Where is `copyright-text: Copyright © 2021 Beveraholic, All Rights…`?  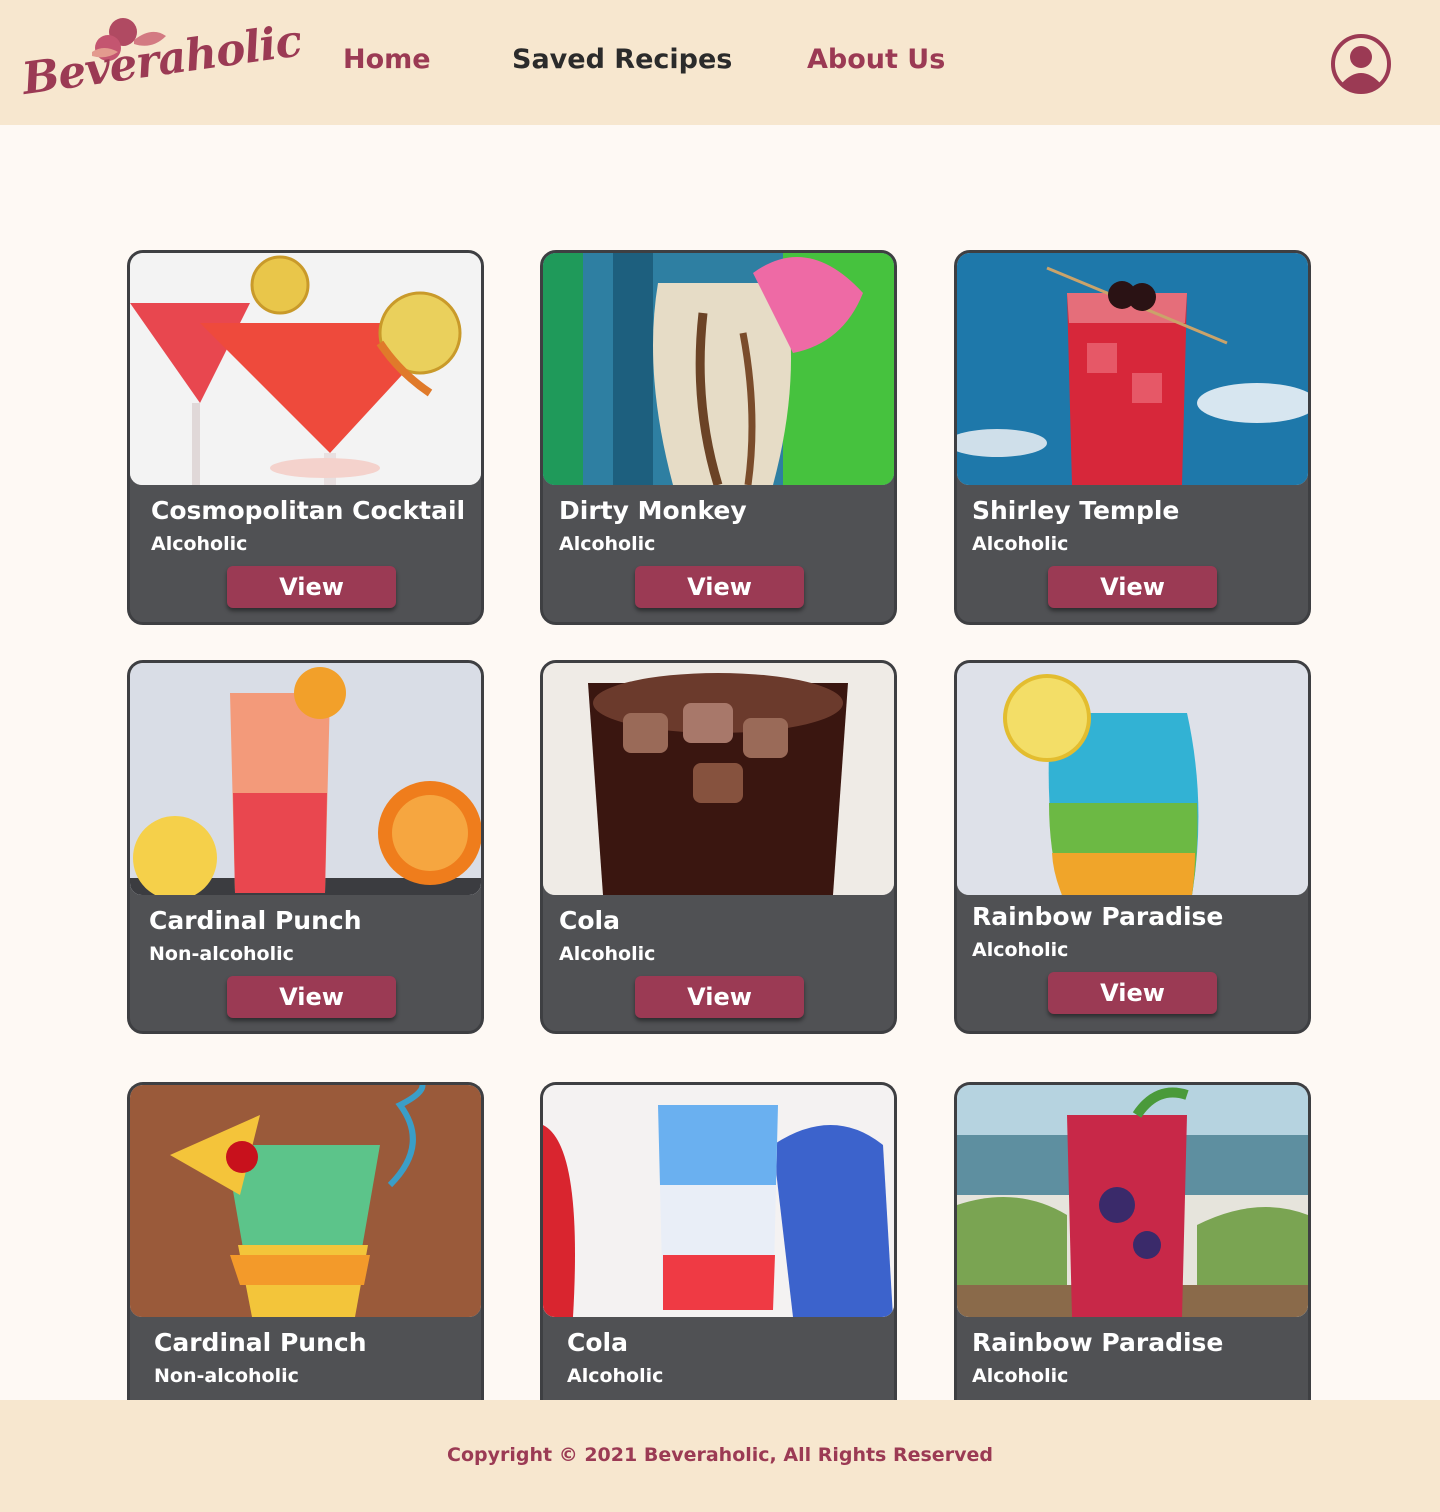 copyright-text: Copyright © 2021 Beveraholic, All Rights… is located at coordinates (720, 1455).